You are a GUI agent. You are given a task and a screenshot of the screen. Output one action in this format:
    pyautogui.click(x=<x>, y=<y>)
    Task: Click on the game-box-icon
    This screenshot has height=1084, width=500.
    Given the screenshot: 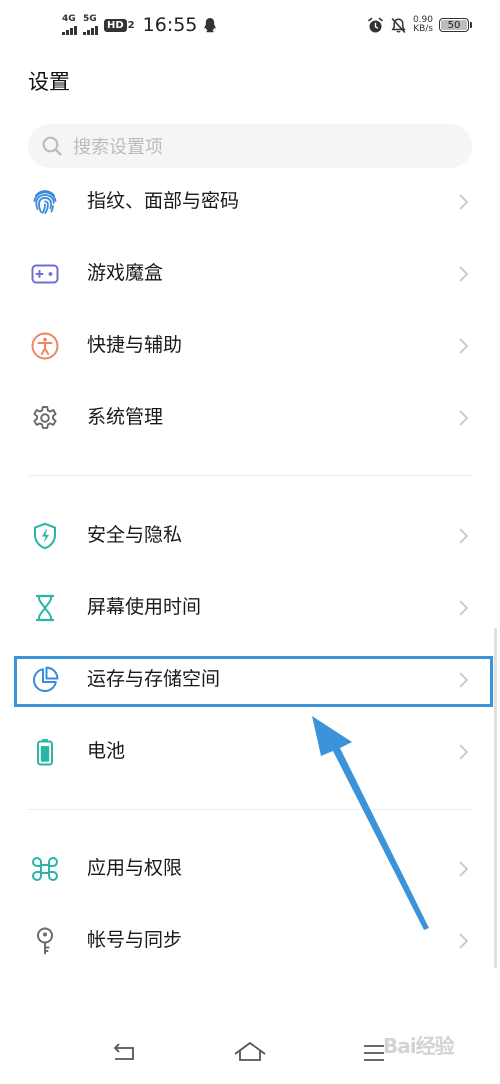 What is the action you would take?
    pyautogui.click(x=45, y=274)
    